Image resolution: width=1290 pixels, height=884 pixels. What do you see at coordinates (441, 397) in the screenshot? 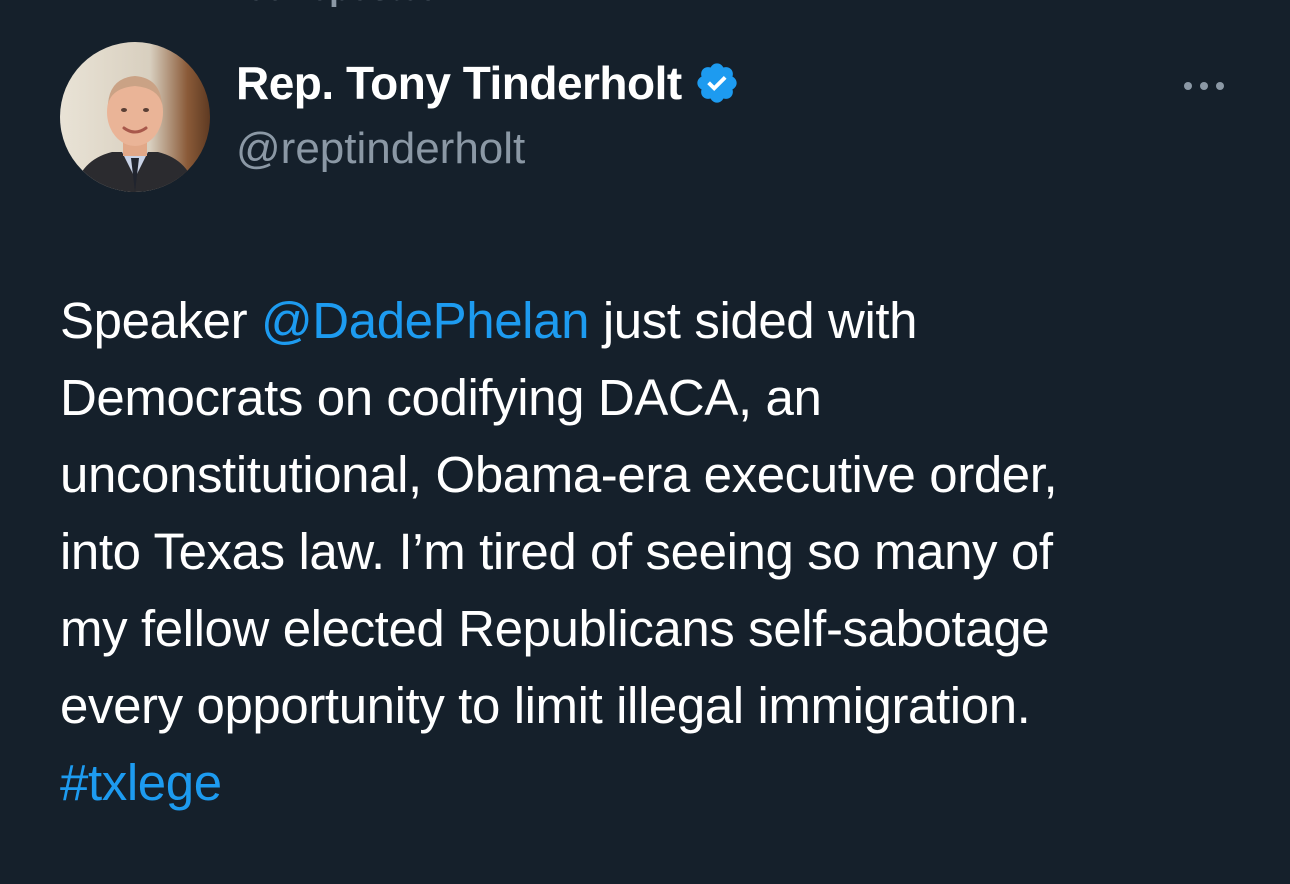
I see `tweet-line-2: Democrats on codifying DACA, an` at bounding box center [441, 397].